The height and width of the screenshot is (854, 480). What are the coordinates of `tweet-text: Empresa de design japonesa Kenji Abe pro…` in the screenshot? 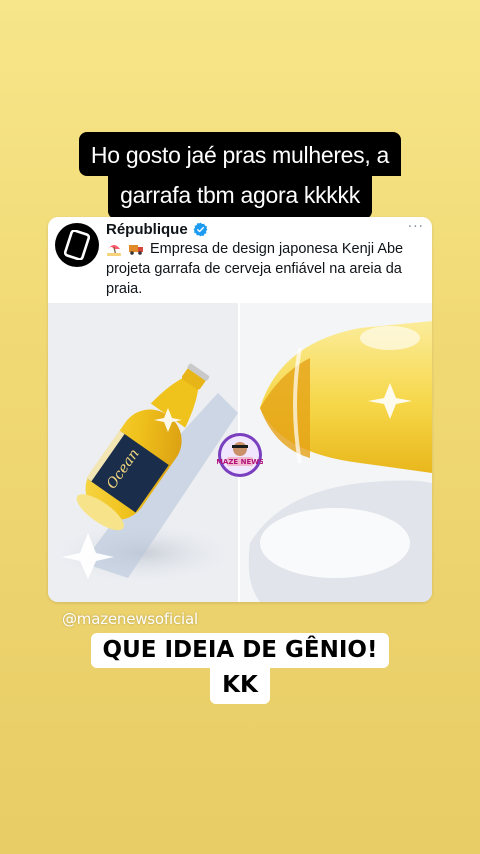 It's located at (266, 269).